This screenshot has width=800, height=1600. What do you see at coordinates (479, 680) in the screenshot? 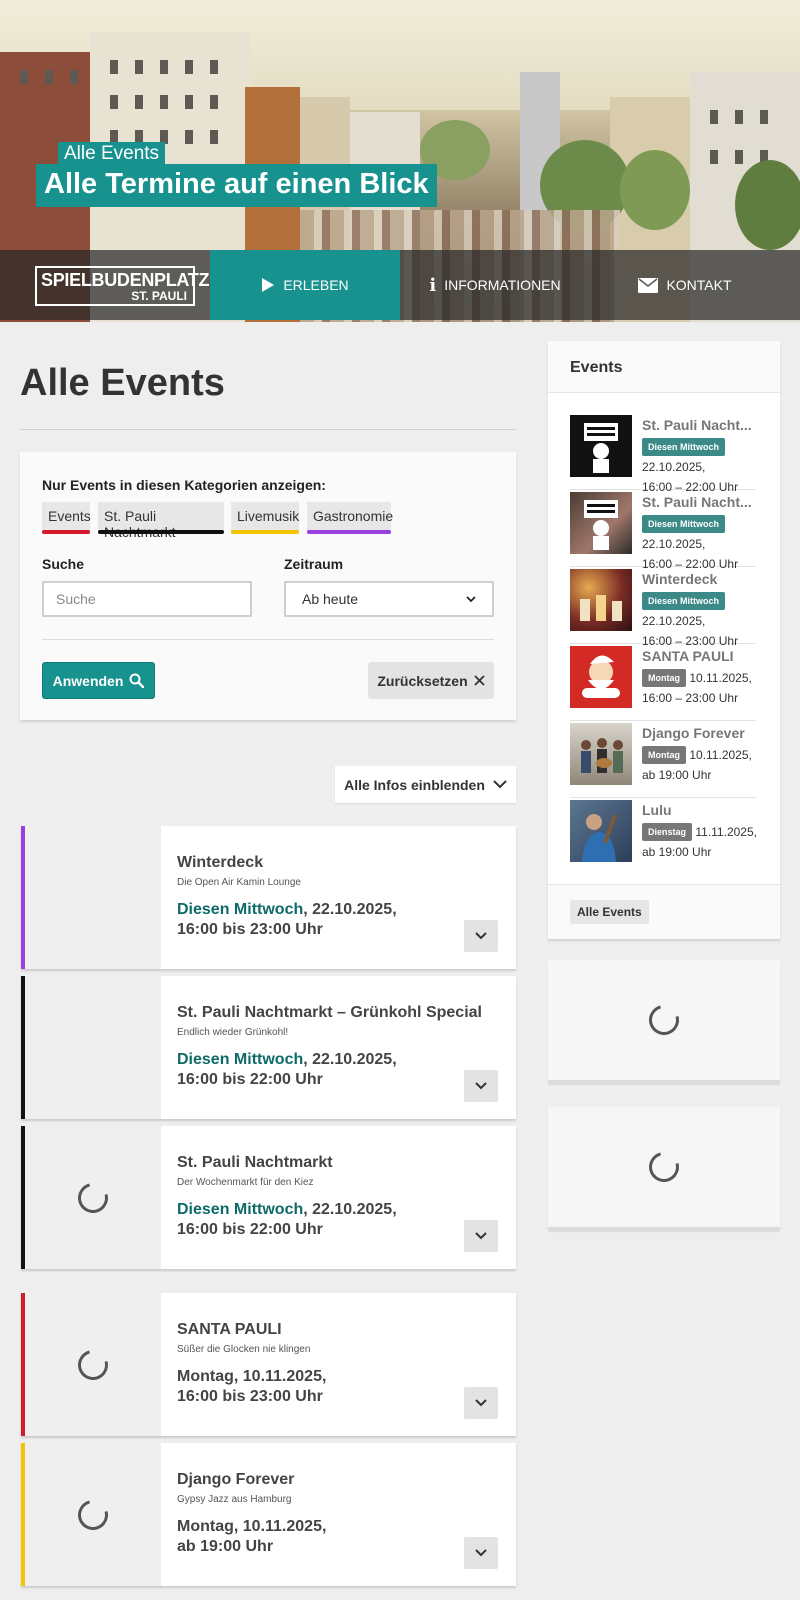
I see `close-icon` at bounding box center [479, 680].